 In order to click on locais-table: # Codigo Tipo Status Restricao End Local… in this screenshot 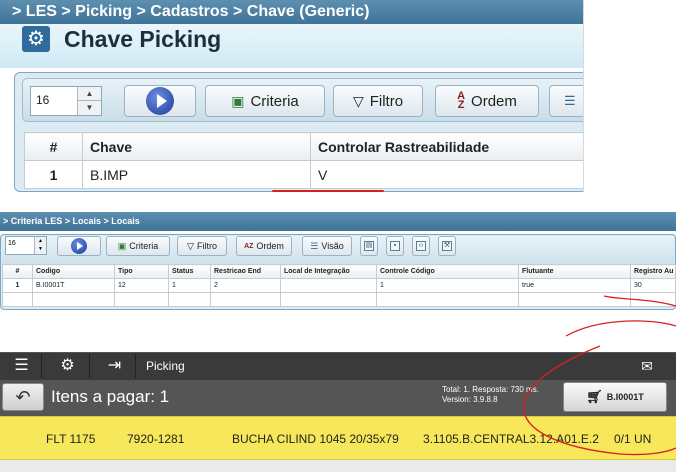, I will do `click(339, 285)`.